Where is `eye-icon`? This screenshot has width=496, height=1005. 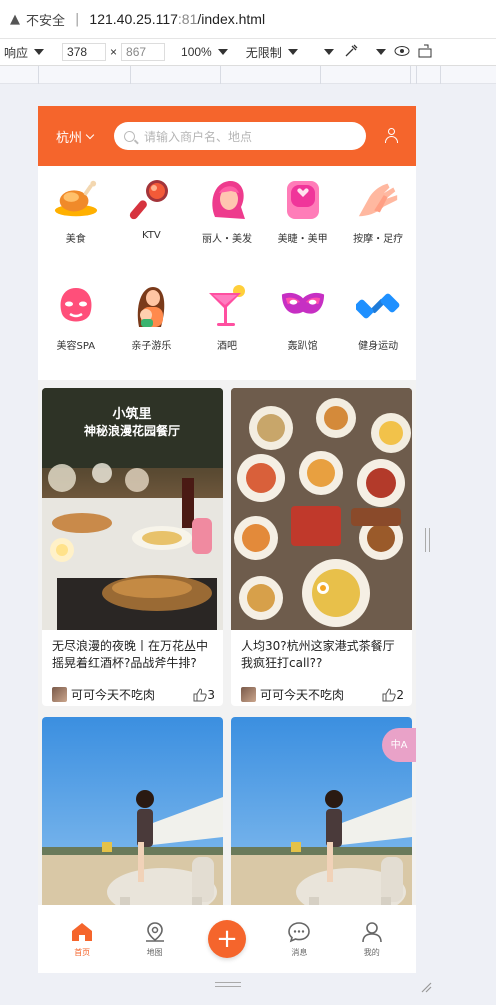
eye-icon is located at coordinates (402, 52).